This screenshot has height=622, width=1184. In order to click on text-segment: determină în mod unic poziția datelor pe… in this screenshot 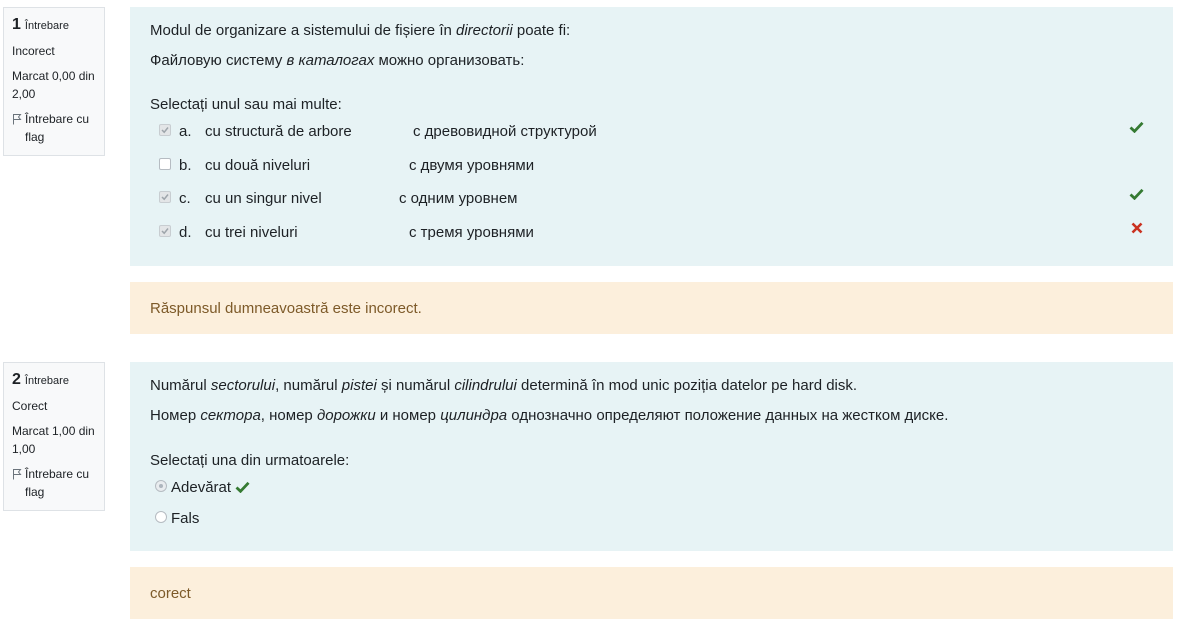, I will do `click(687, 385)`.